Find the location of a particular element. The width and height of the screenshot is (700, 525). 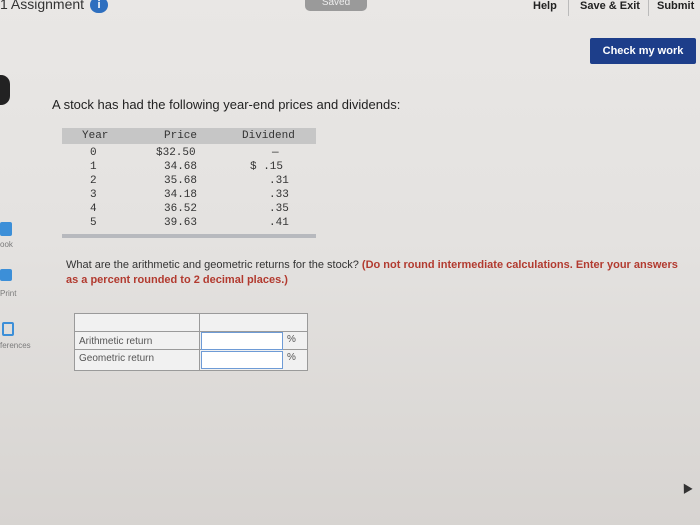

dividend-cell: .41 is located at coordinates (279, 223).